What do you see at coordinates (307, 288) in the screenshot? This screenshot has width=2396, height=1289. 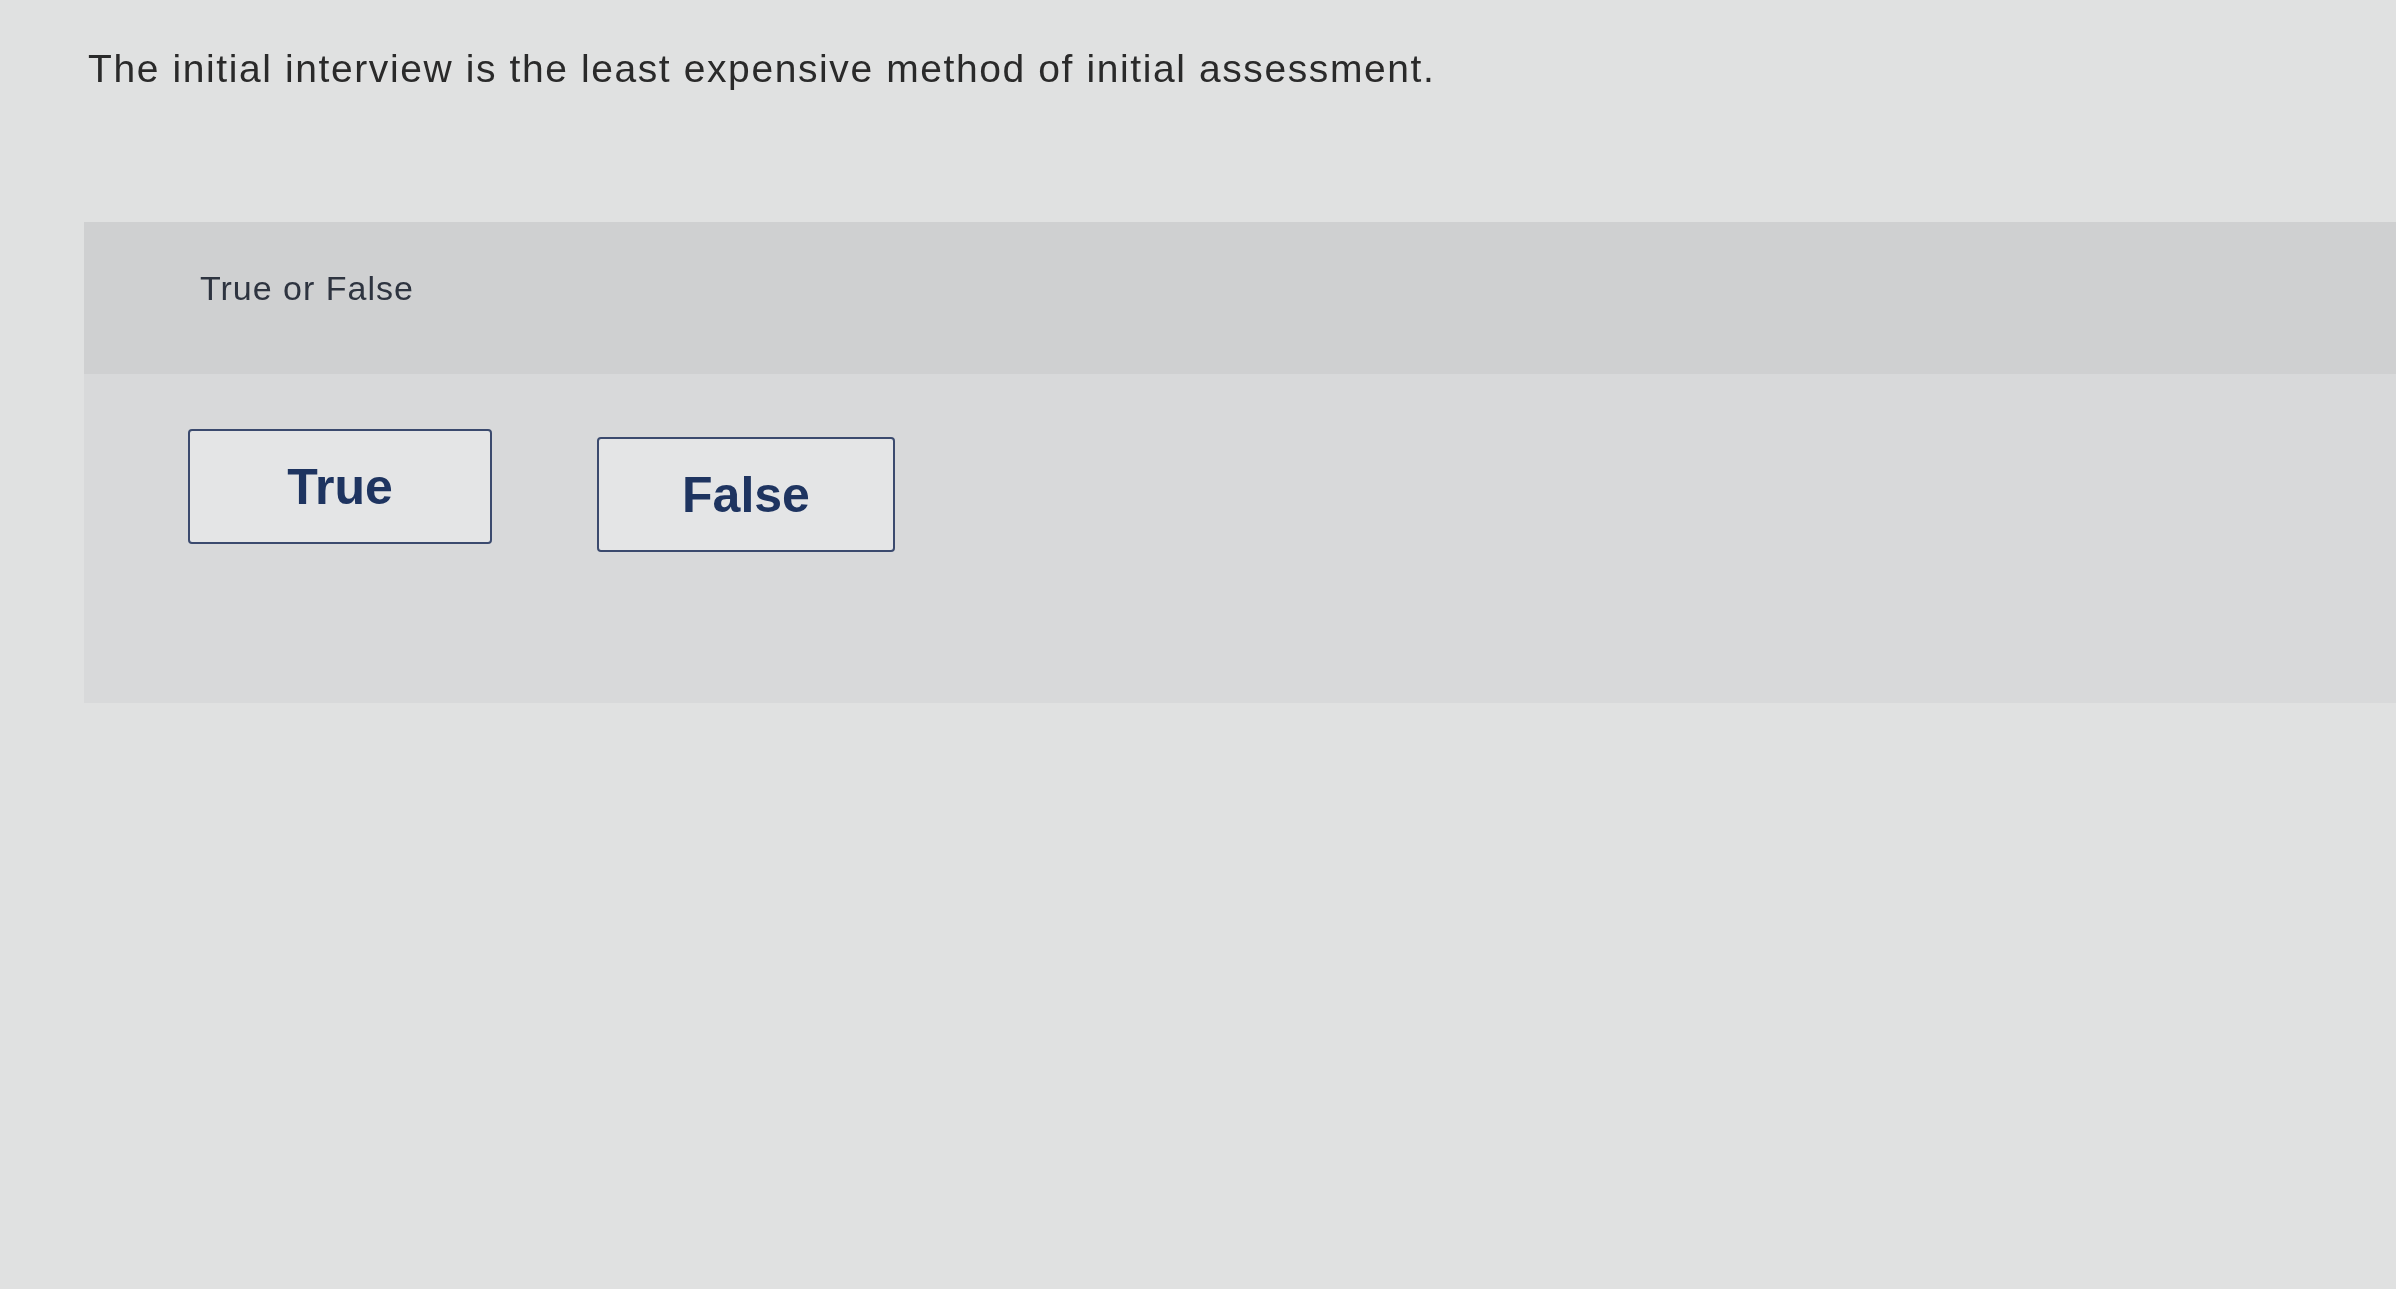 I see `prompt-text: True or False` at bounding box center [307, 288].